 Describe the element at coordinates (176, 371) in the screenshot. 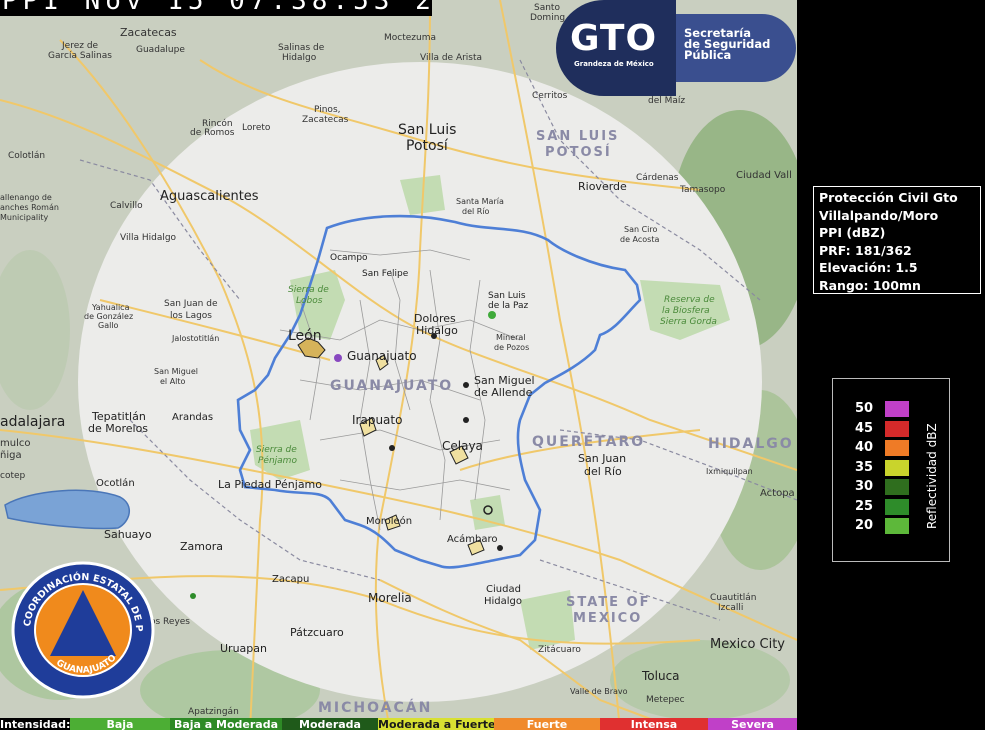

I see `label-city-sanmiguelalto: San Miguel` at that location.